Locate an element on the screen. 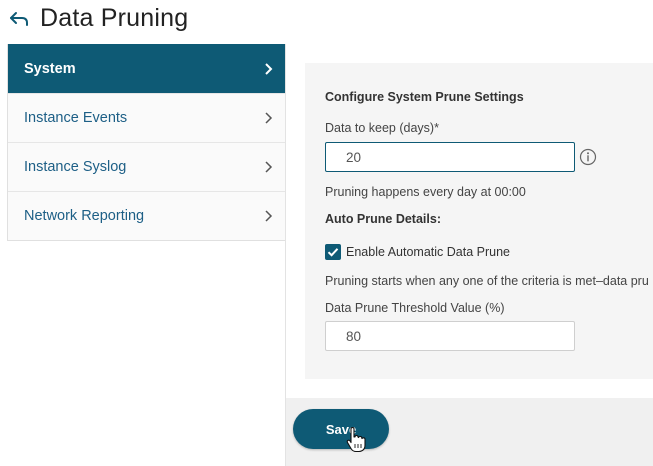  sidebar-item-label: Instance Events is located at coordinates (76, 118).